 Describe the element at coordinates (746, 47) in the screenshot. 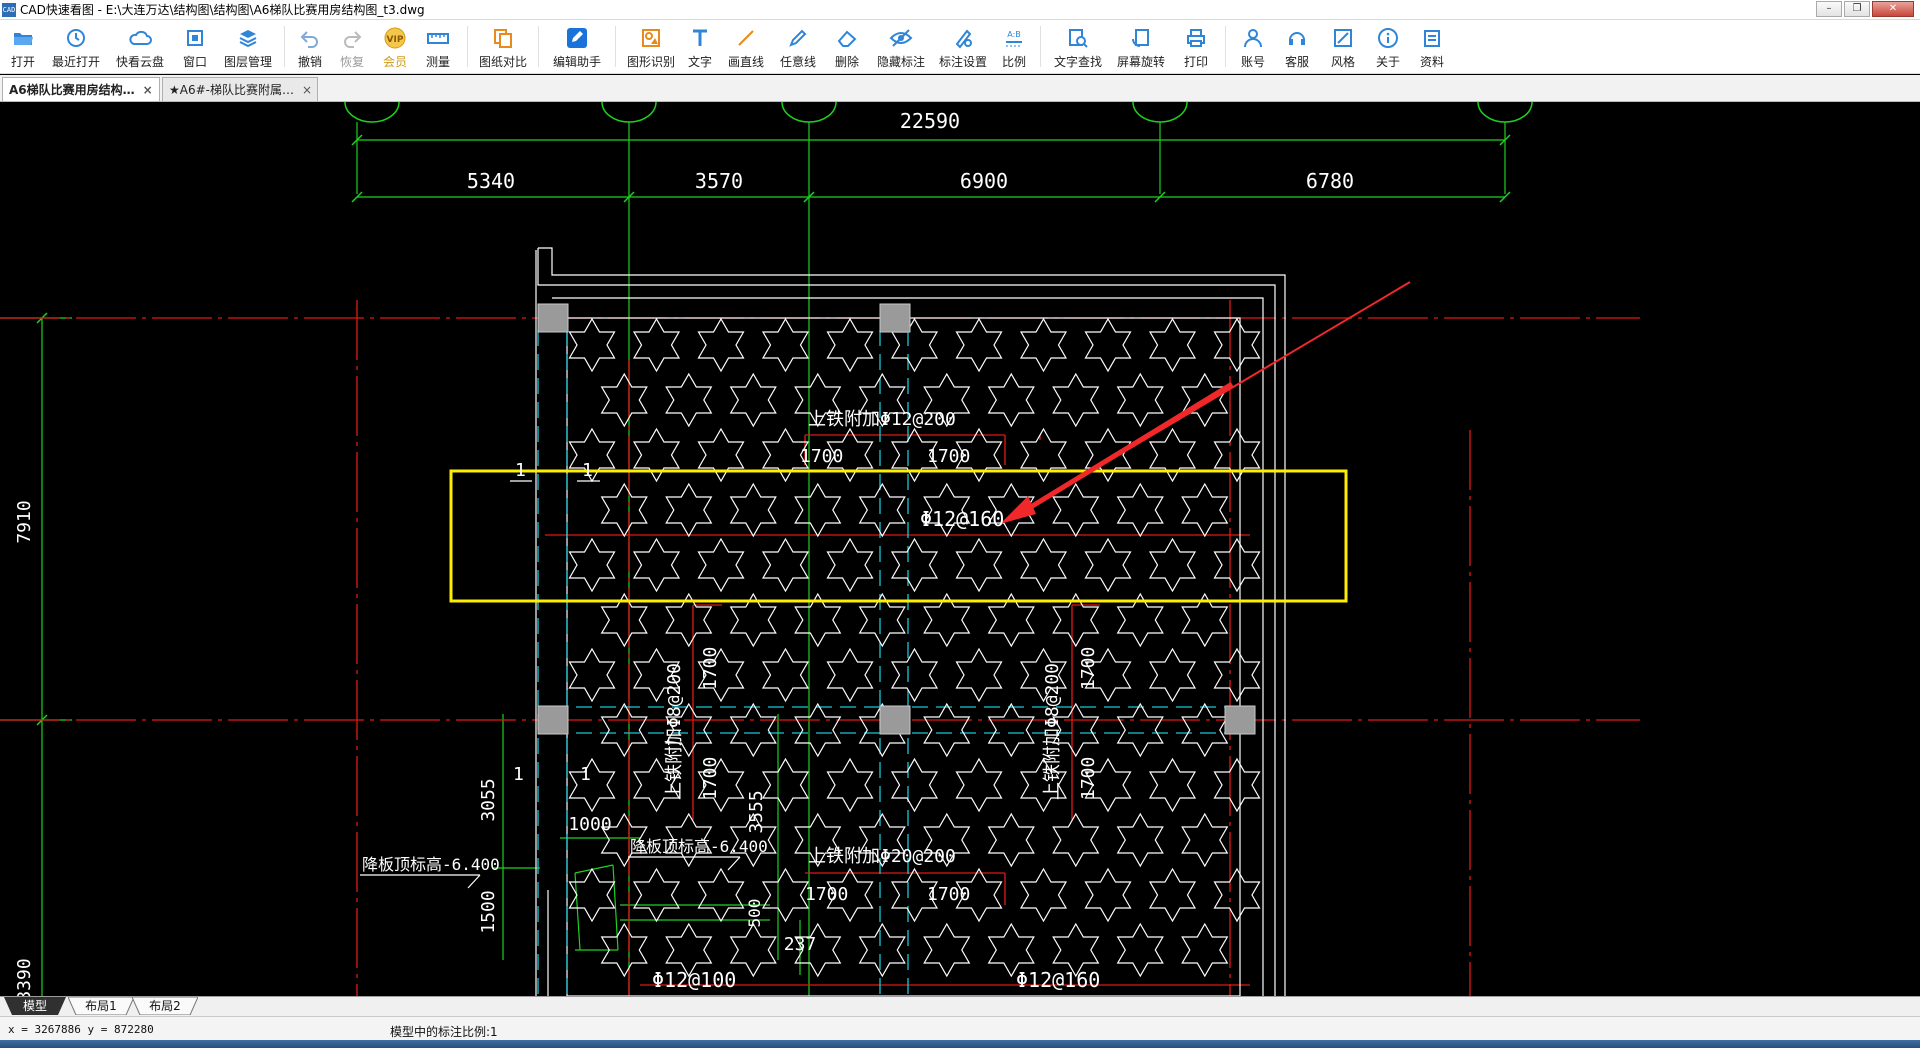

I see `toolbar-line-button: 画直线` at that location.